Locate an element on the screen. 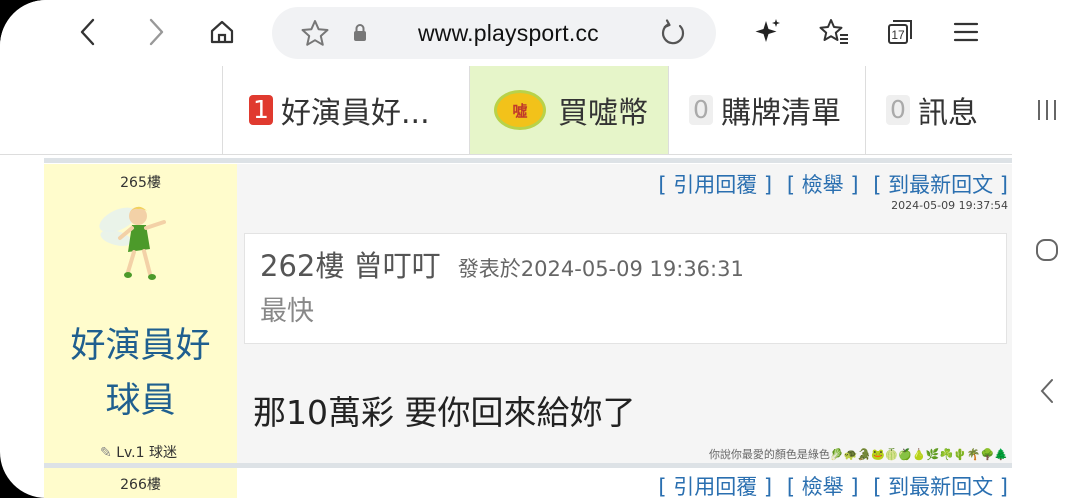 The height and width of the screenshot is (498, 1080). username: 好演員好 球員 is located at coordinates (140, 374).